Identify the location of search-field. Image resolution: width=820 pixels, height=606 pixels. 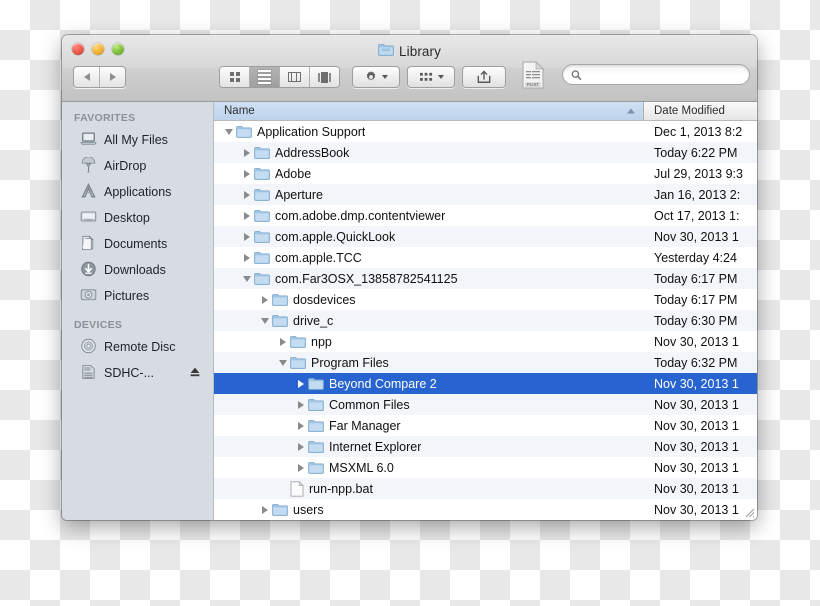
(656, 74).